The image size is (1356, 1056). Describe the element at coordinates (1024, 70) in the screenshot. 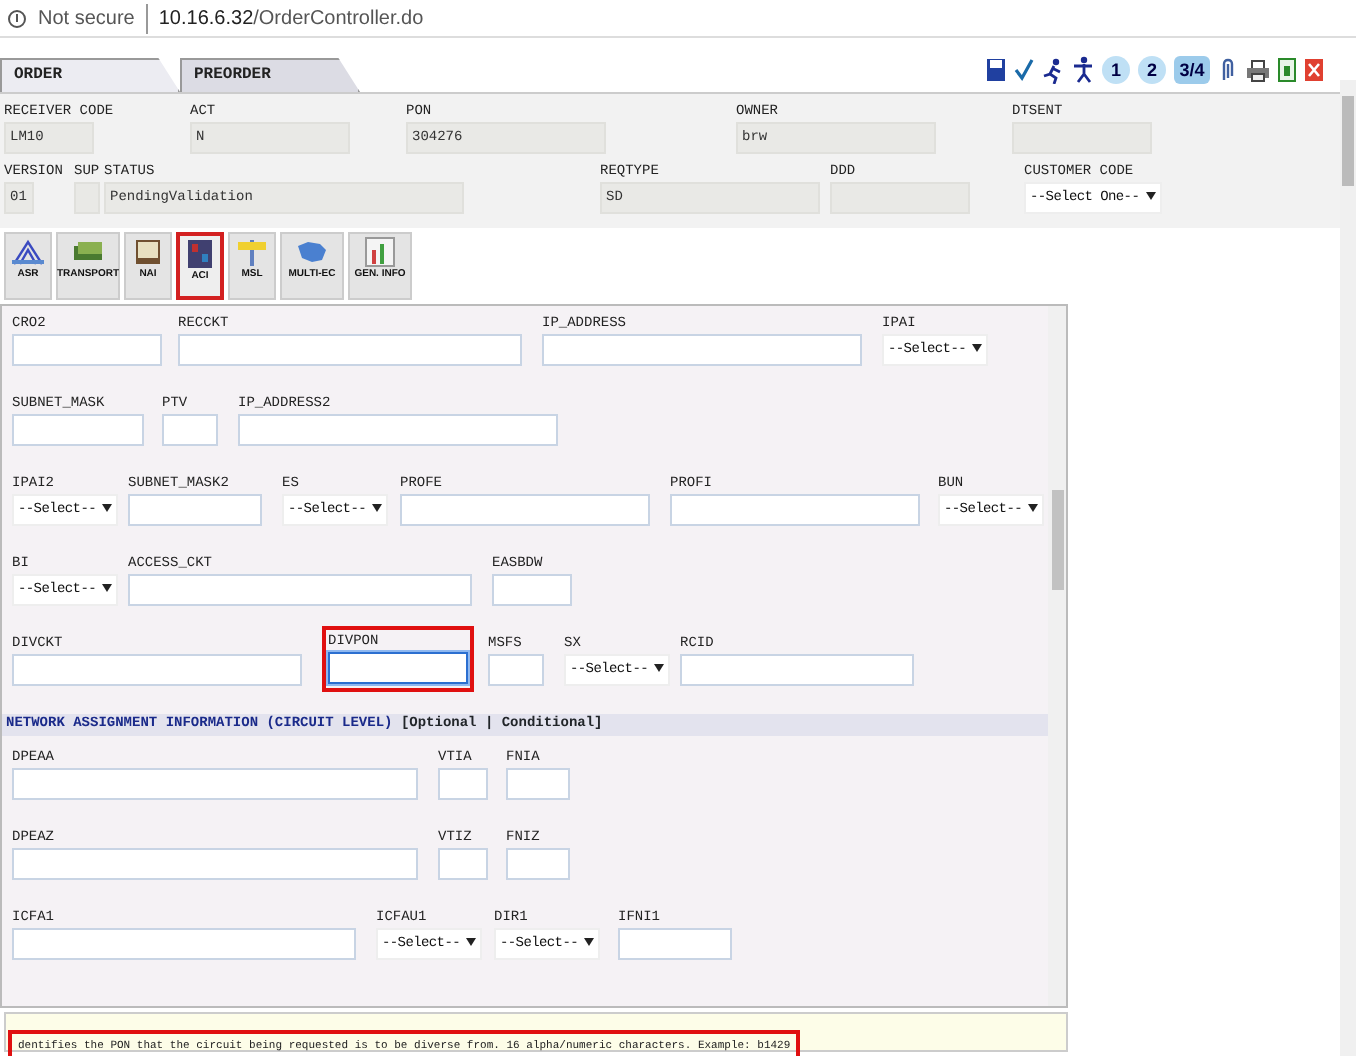

I see `check-icon` at that location.